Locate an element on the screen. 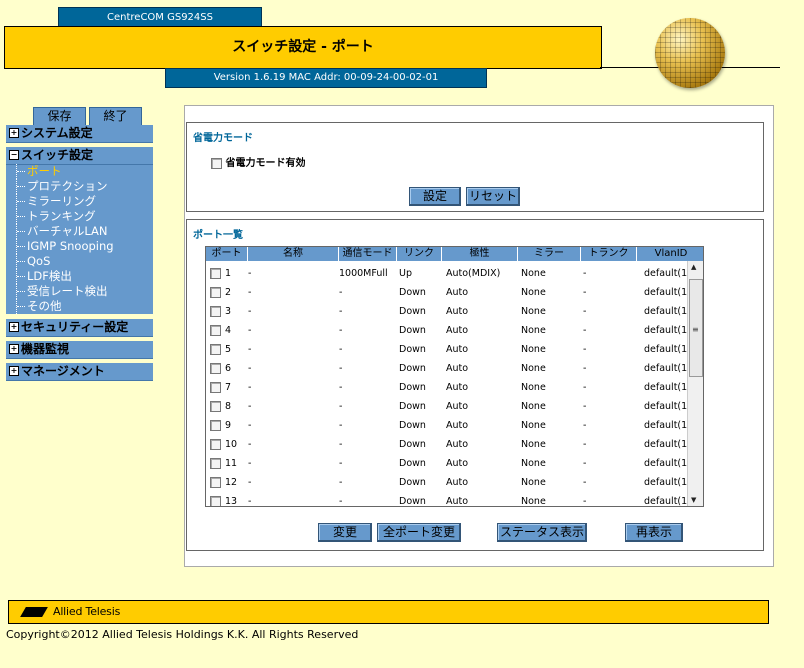 The width and height of the screenshot is (804, 668). power-save-option: 省電力モード有効 is located at coordinates (258, 161).